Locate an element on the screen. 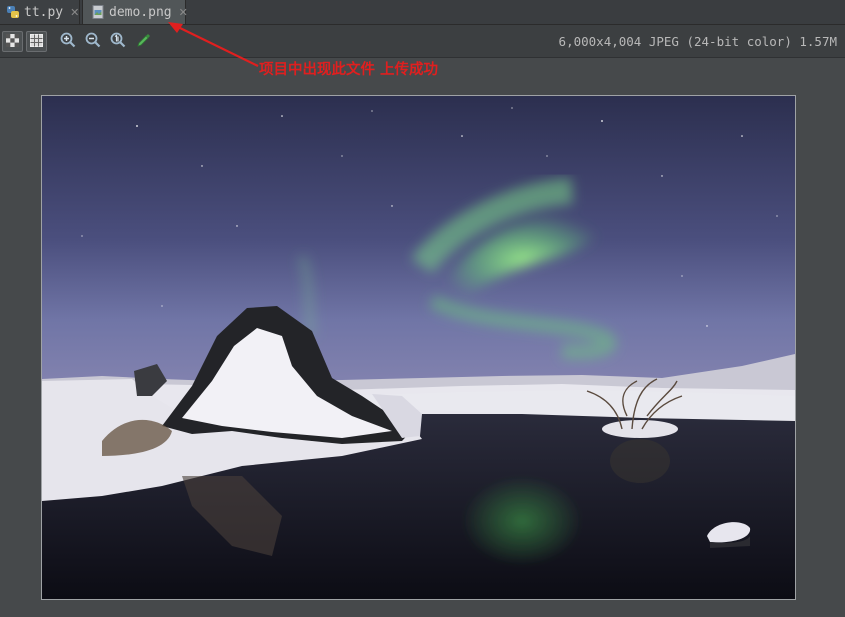 The image size is (845, 617). image-viewer-toolbar: 6,000x4,004 JPEG (24-bit color) 1.57M is located at coordinates (422, 41).